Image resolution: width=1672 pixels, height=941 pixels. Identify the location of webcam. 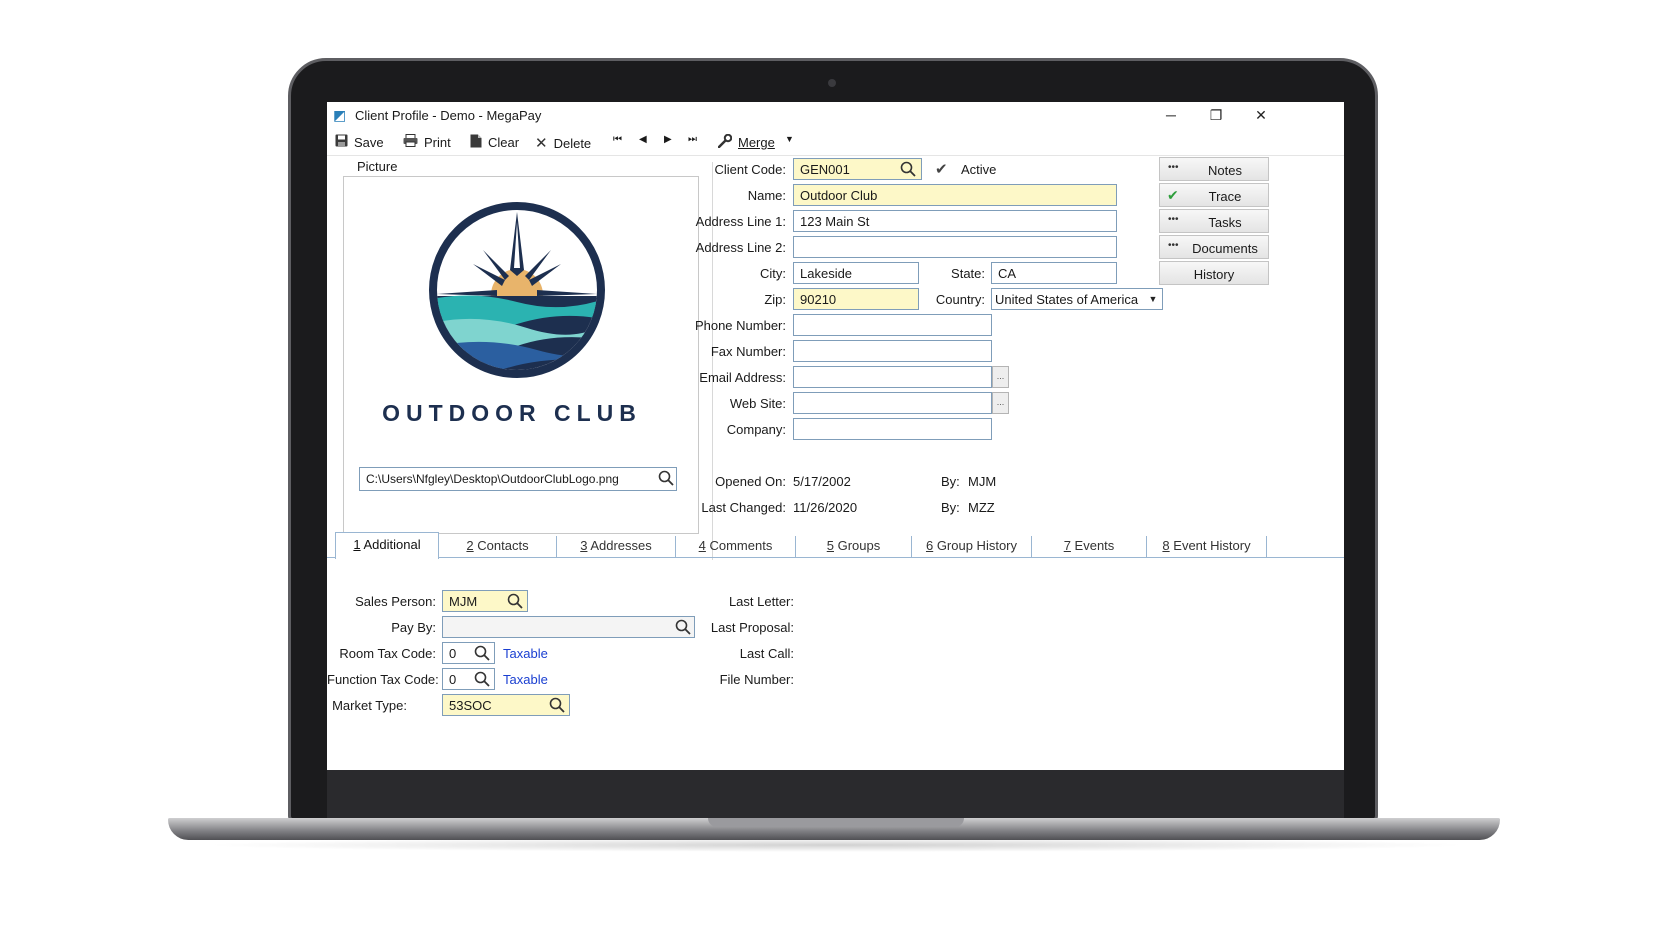
(832, 83).